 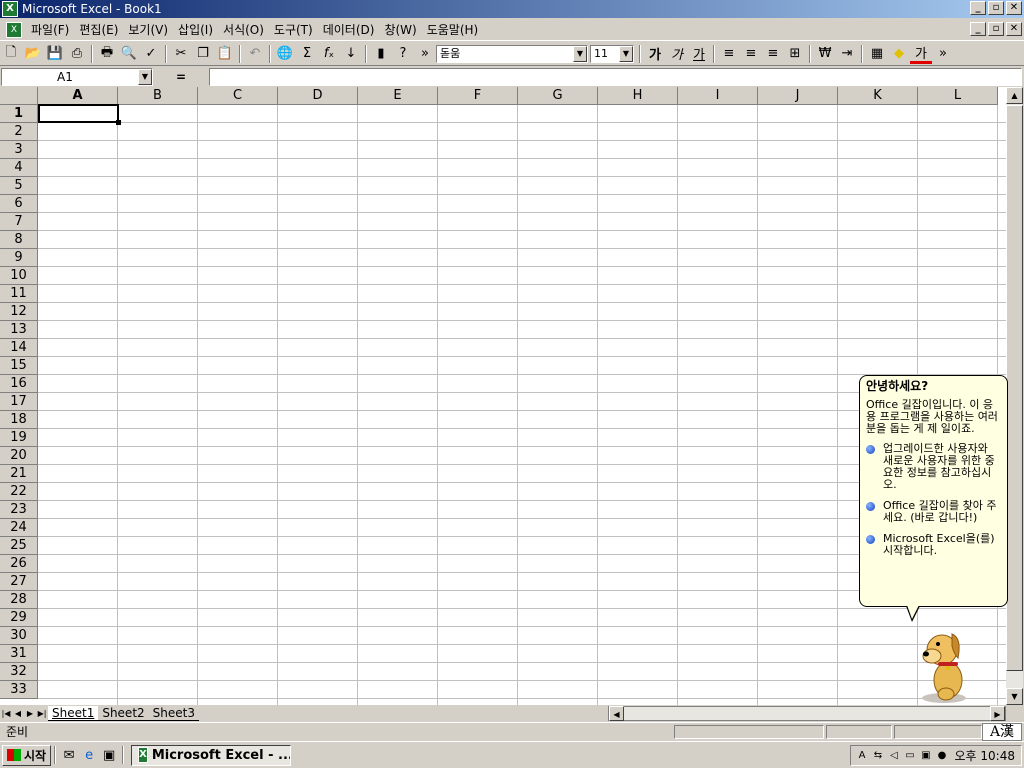 What do you see at coordinates (19, 618) in the screenshot?
I see `row-header: 29` at bounding box center [19, 618].